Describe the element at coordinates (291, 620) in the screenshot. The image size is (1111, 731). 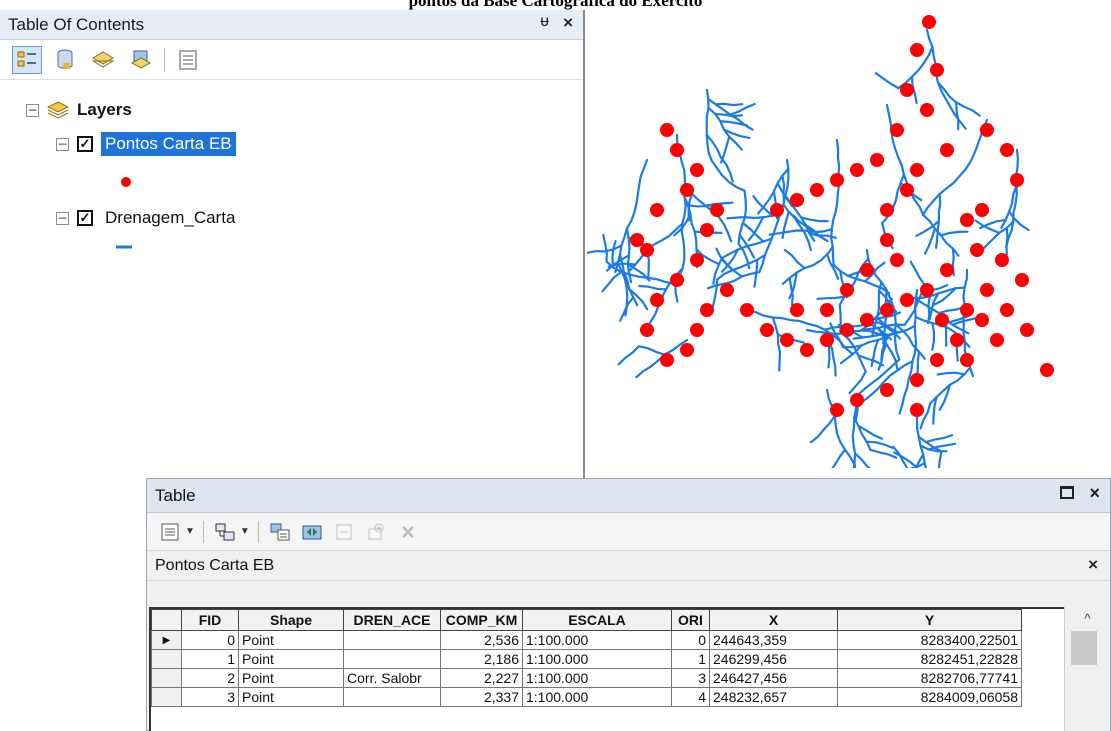
I see `column-header: Shape` at that location.